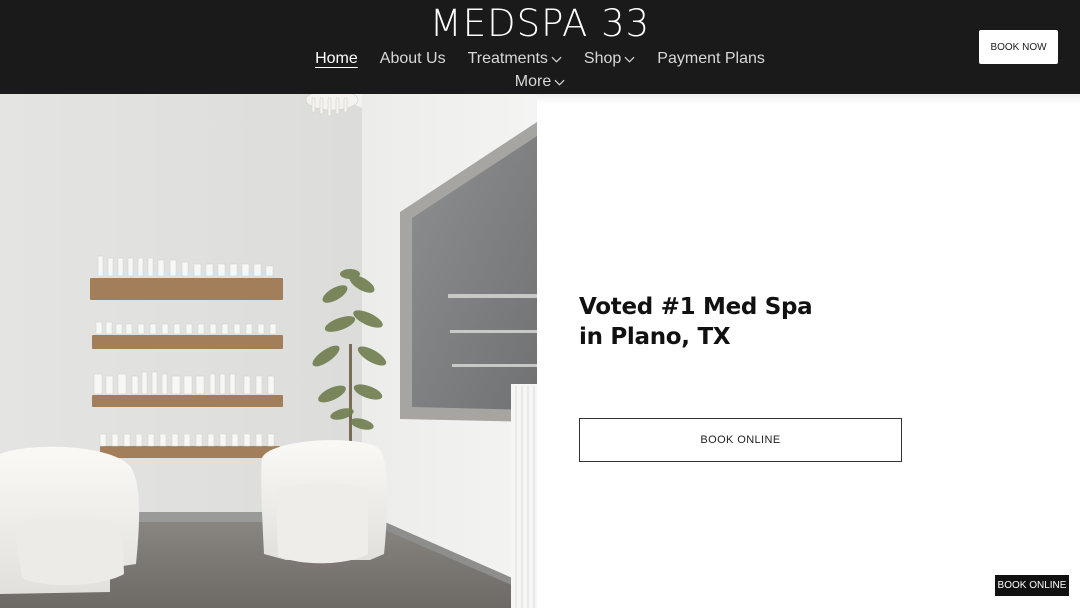 This screenshot has width=1080, height=608. Describe the element at coordinates (740, 440) in the screenshot. I see `book-online-button: BOOK ONLINE` at that location.